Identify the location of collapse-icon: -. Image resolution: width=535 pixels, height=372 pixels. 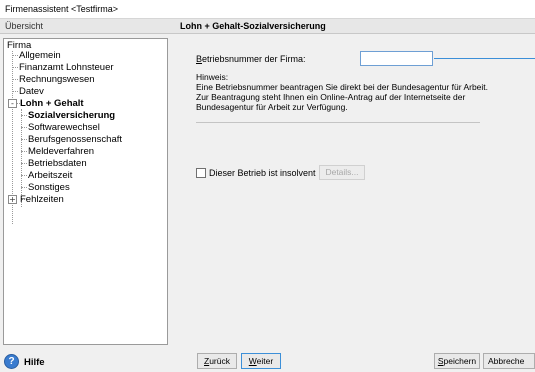
(12, 103).